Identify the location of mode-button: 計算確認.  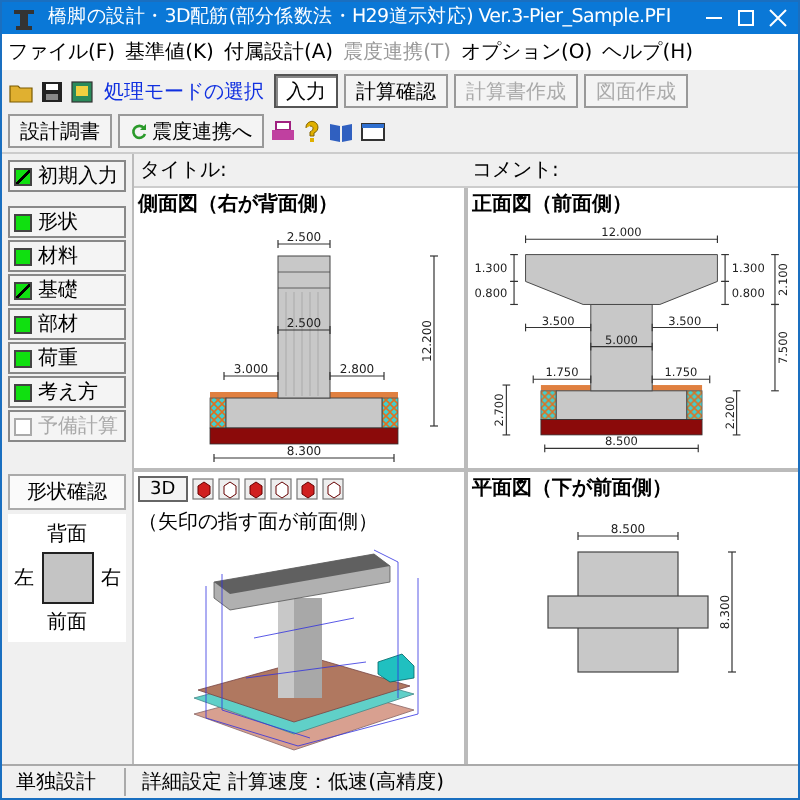
(396, 91).